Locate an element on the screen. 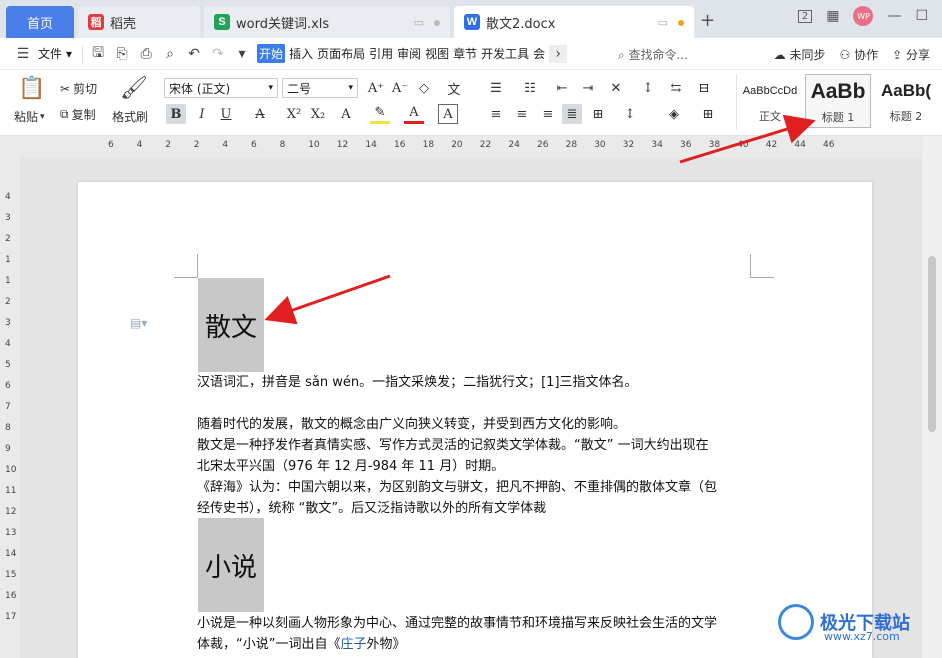  watermark-logo-icon is located at coordinates (796, 622).